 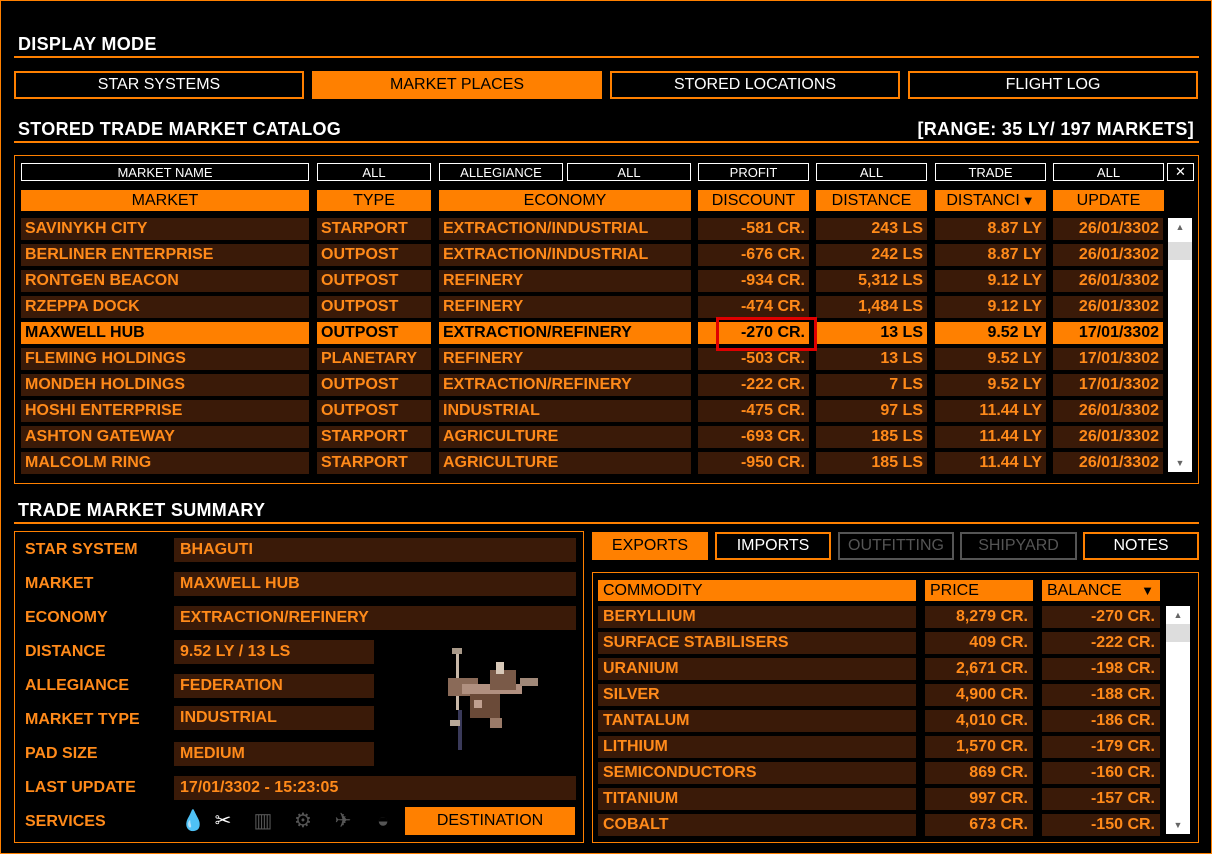 I want to click on catalog-scrollbar: ▲ ▼, so click(x=1180, y=345).